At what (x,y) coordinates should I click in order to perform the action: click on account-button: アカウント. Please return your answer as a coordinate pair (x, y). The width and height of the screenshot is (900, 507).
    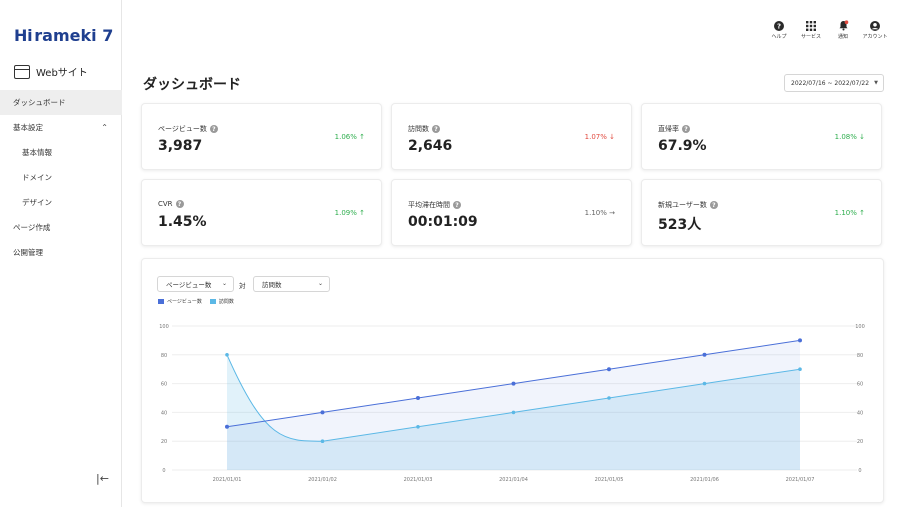
    Looking at the image, I should click on (875, 30).